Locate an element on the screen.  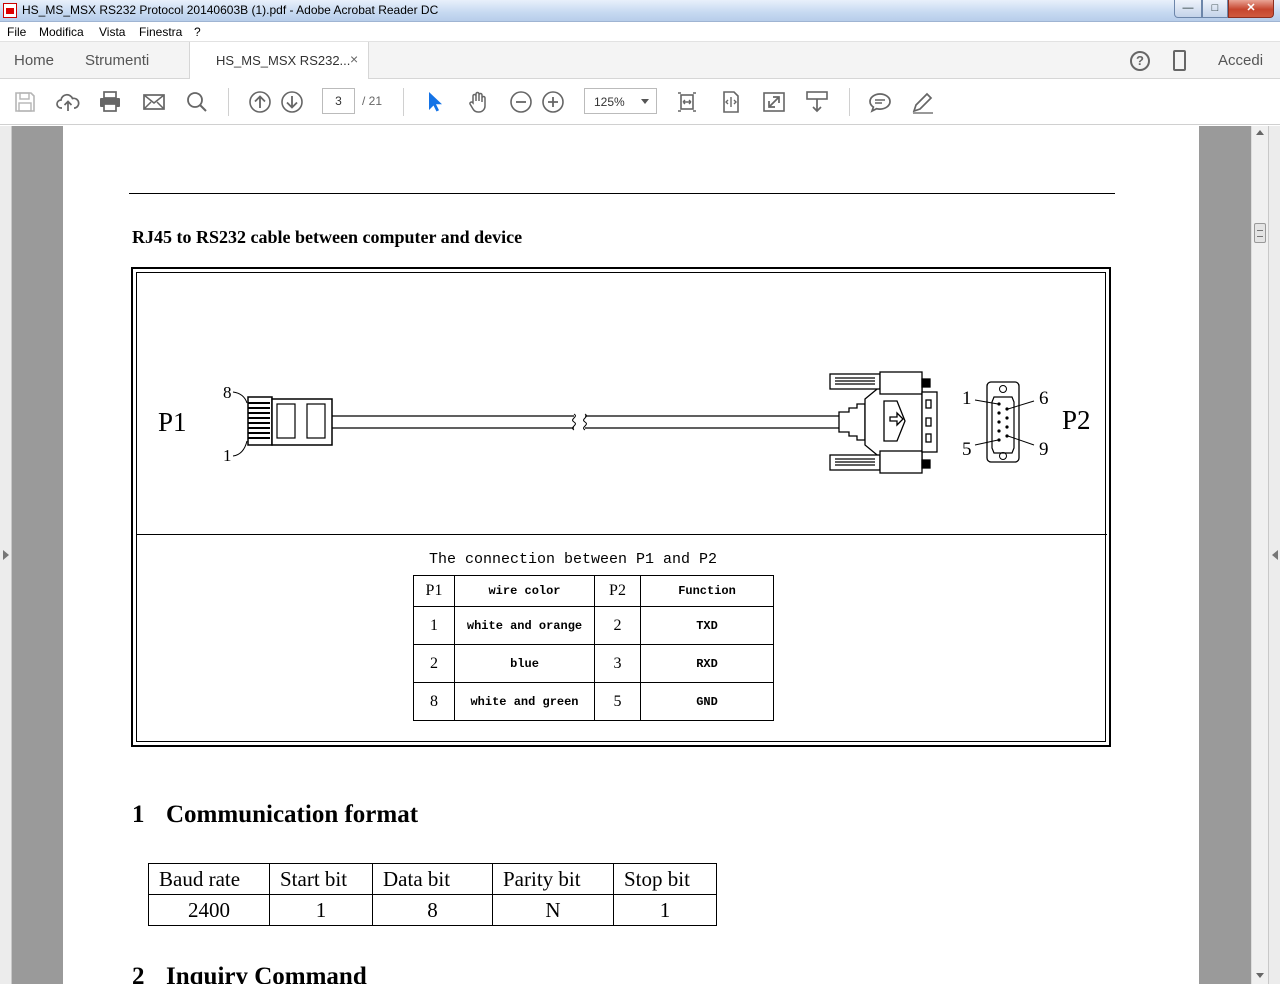
table-row: 1 white and orange 2 TXD is located at coordinates (593, 625).